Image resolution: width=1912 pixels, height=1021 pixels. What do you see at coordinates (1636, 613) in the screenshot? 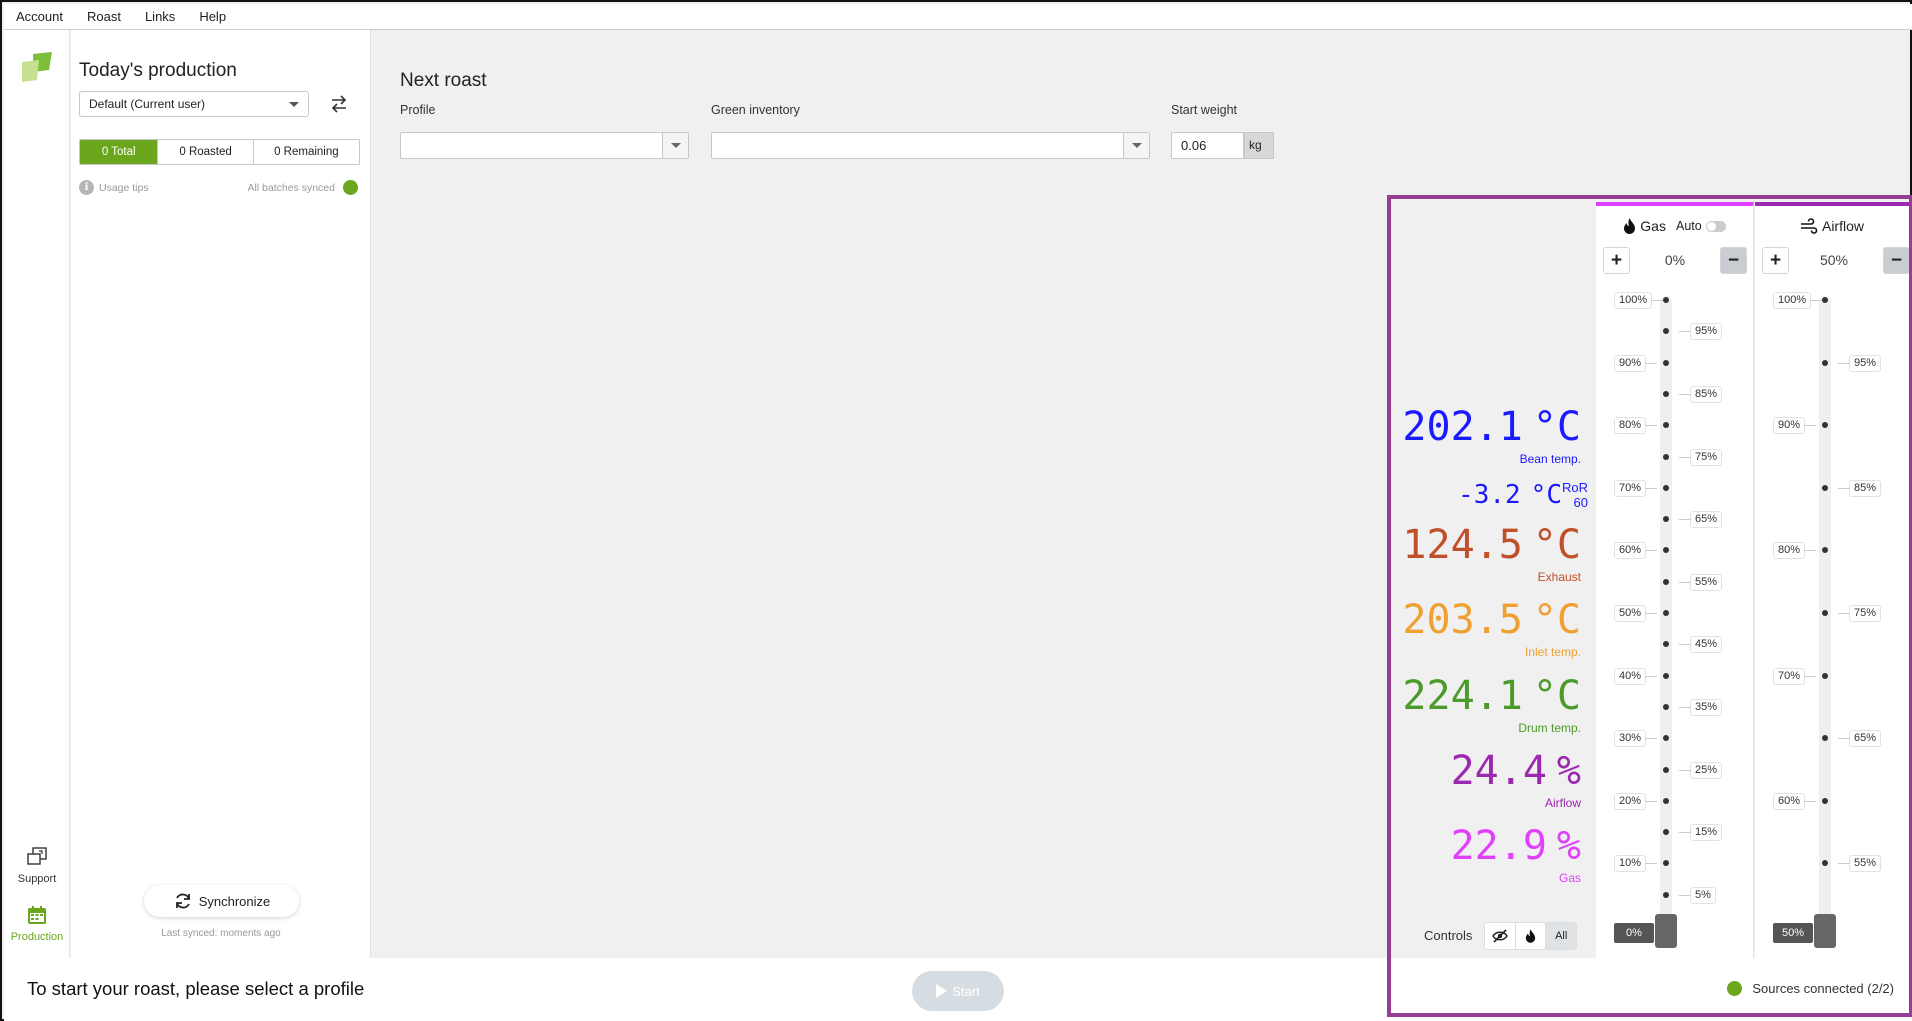
I see `gas-tick-label: 50%` at bounding box center [1636, 613].